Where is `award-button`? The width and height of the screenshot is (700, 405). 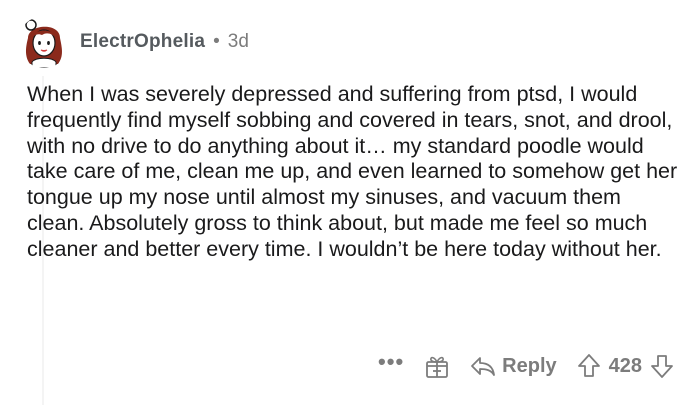 award-button is located at coordinates (437, 366).